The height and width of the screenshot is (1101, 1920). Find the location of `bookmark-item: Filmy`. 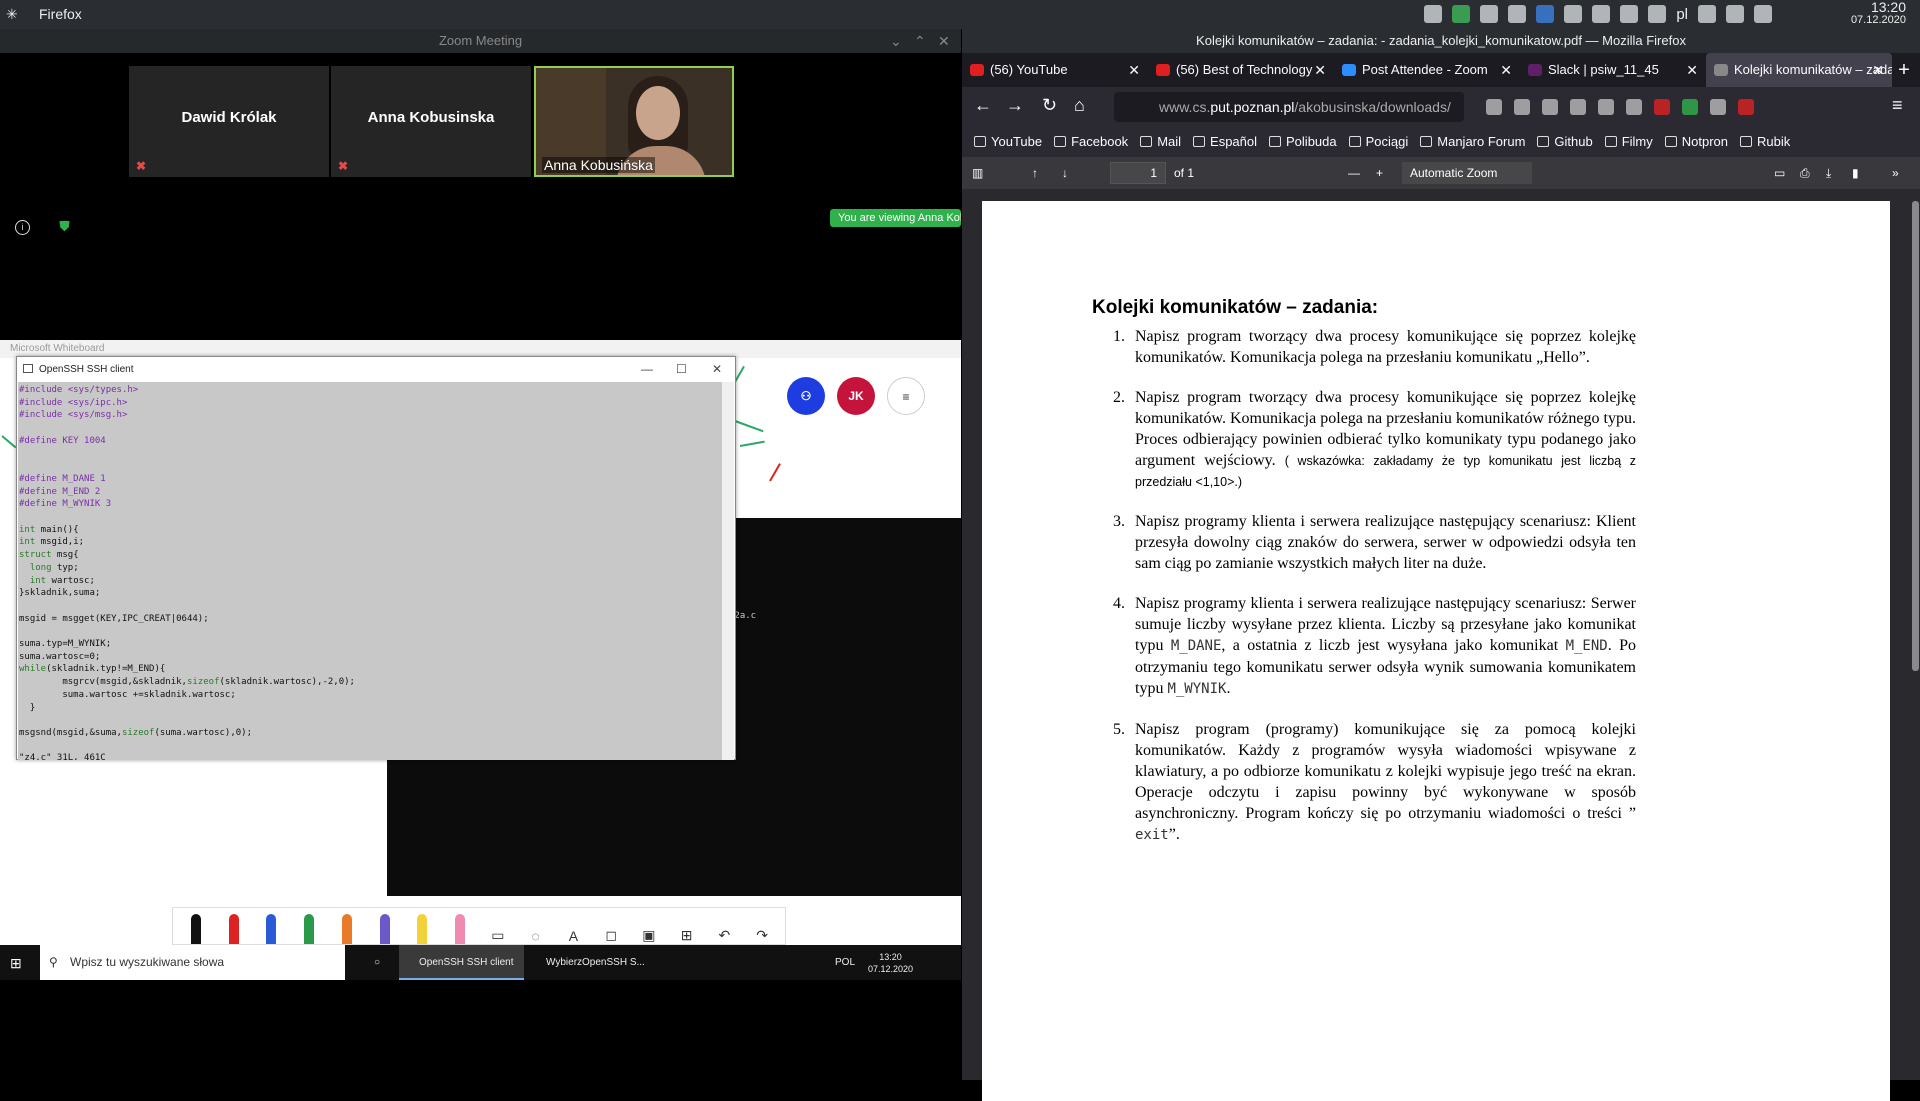

bookmark-item: Filmy is located at coordinates (1628, 142).